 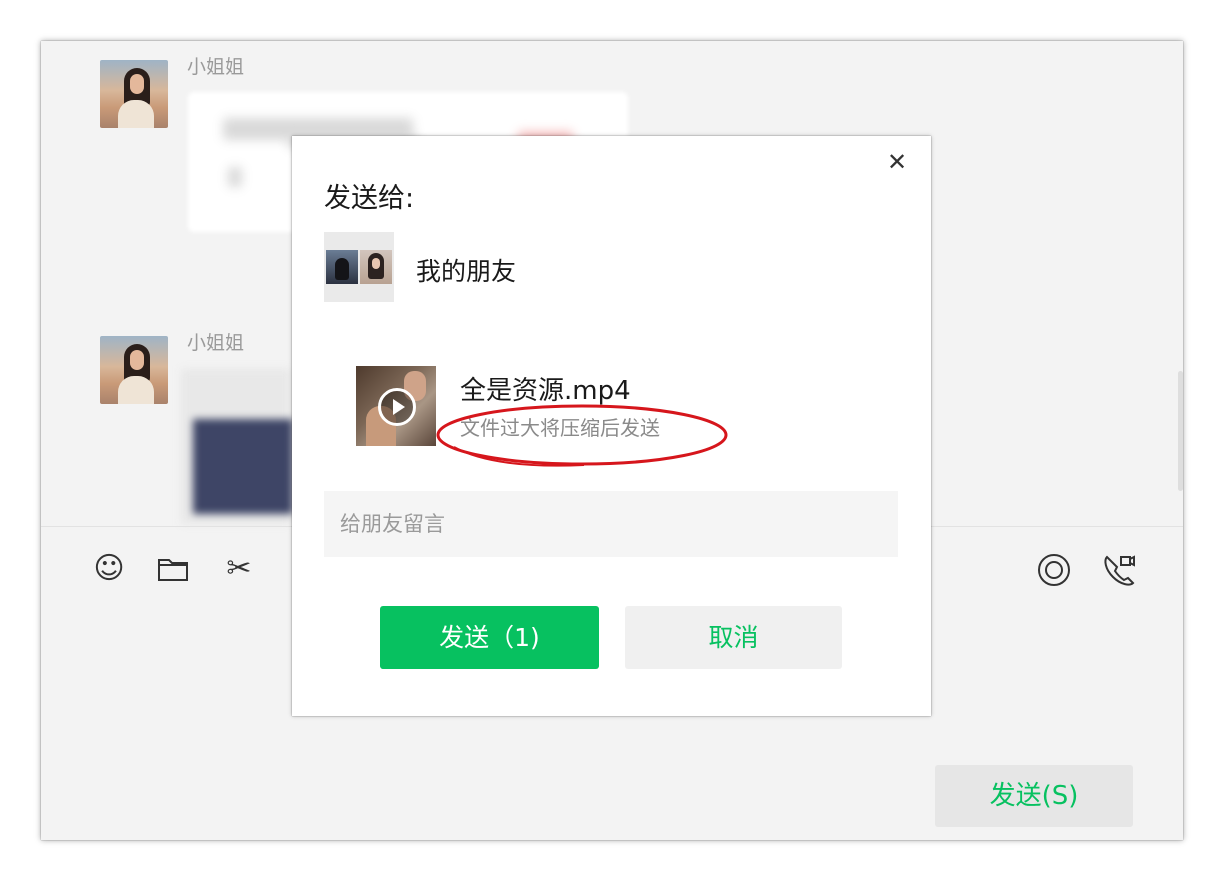 I want to click on close-icon: ✕, so click(x=897, y=162).